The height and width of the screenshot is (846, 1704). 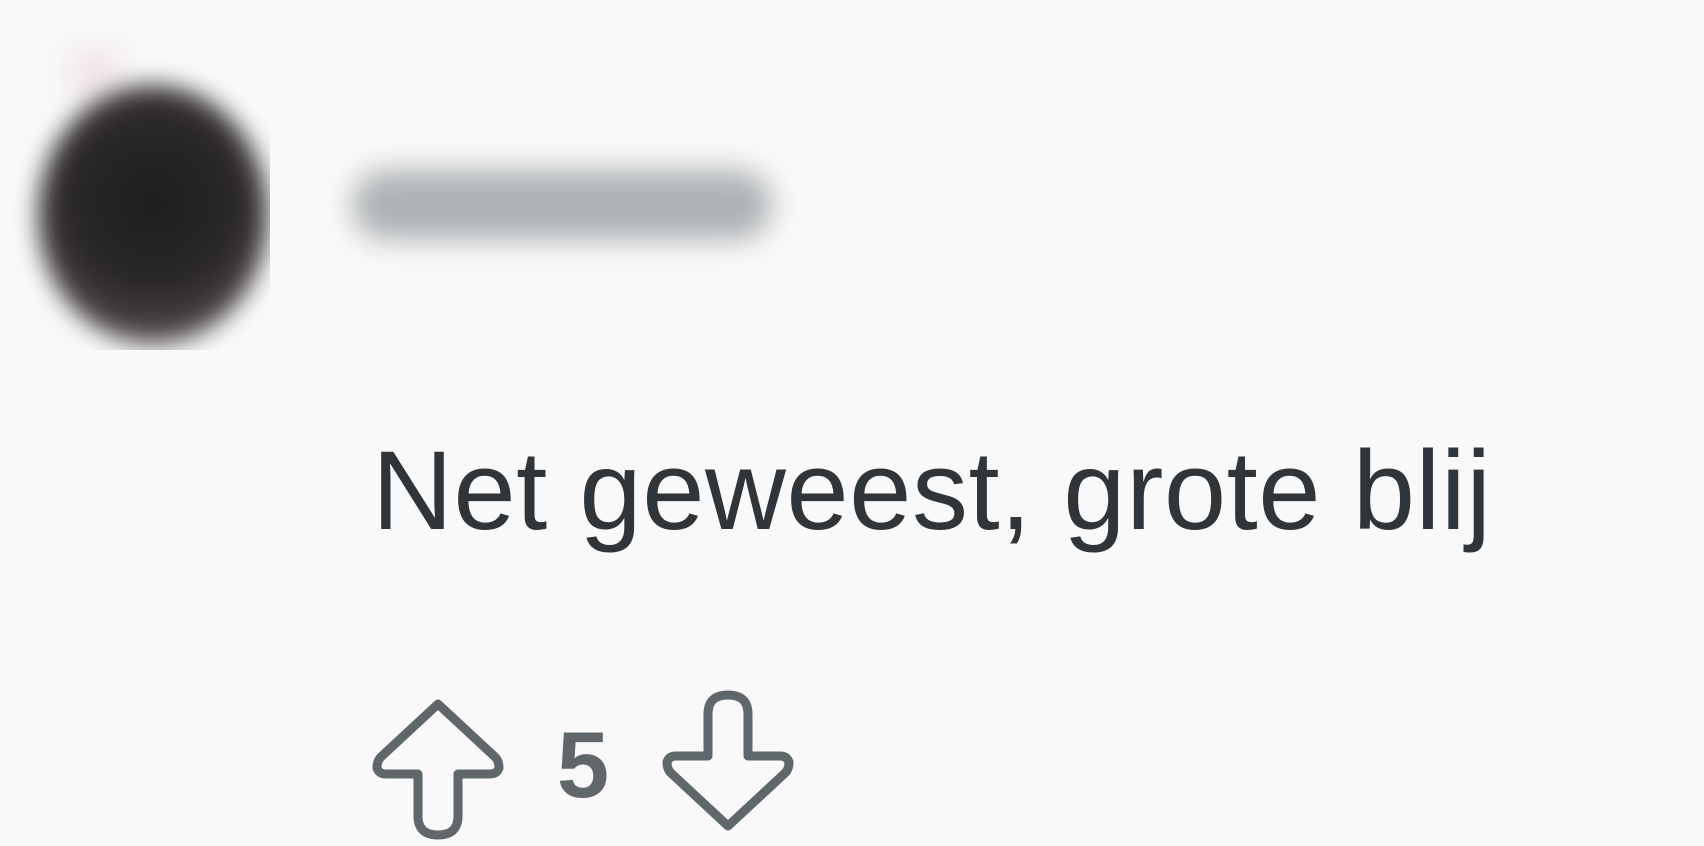 I want to click on arrow-down-icon, so click(x=728, y=760).